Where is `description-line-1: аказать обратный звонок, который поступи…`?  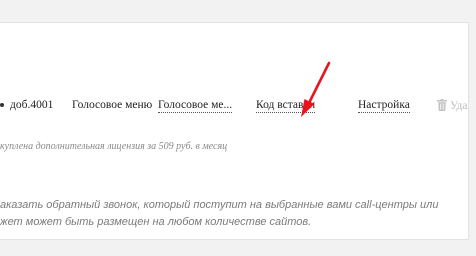 description-line-1: аказать обратный звонок, который поступи… is located at coordinates (219, 205).